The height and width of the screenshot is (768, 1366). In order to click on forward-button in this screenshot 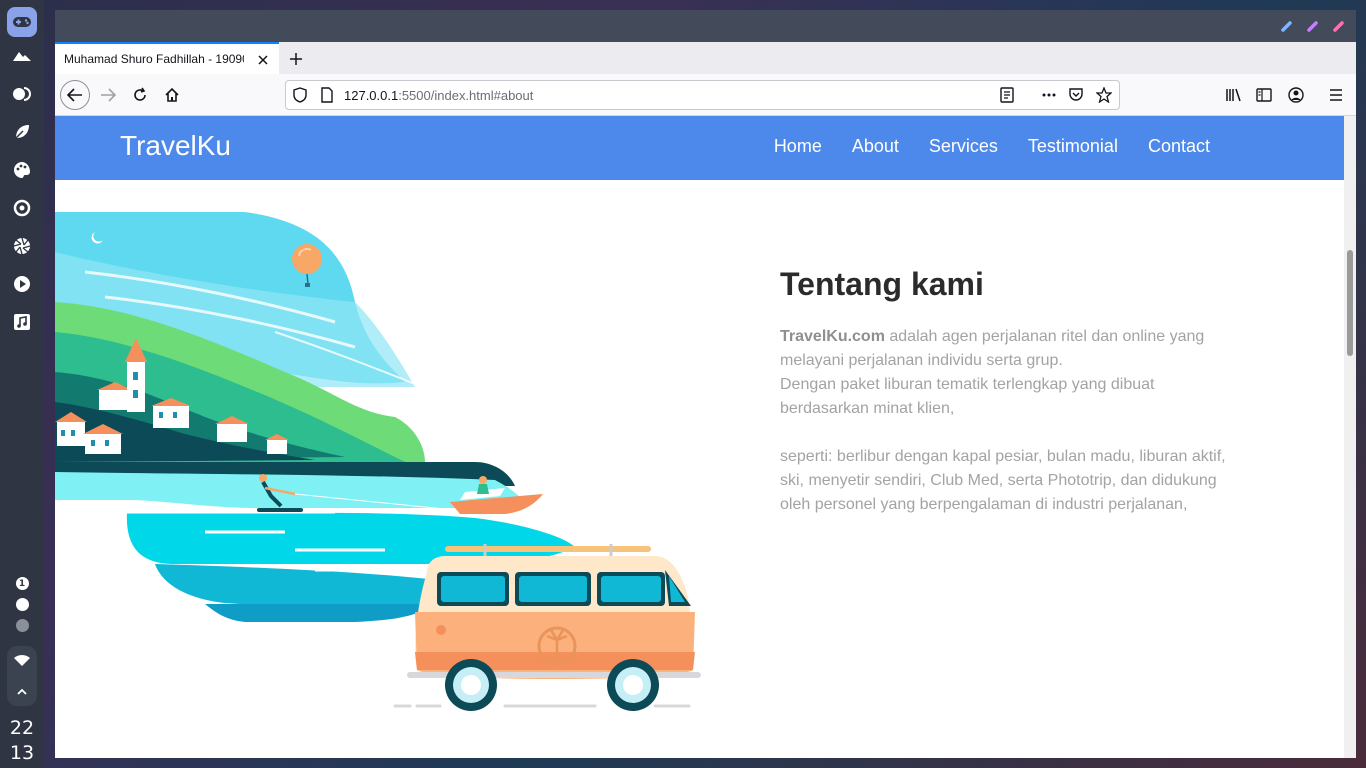, I will do `click(108, 95)`.